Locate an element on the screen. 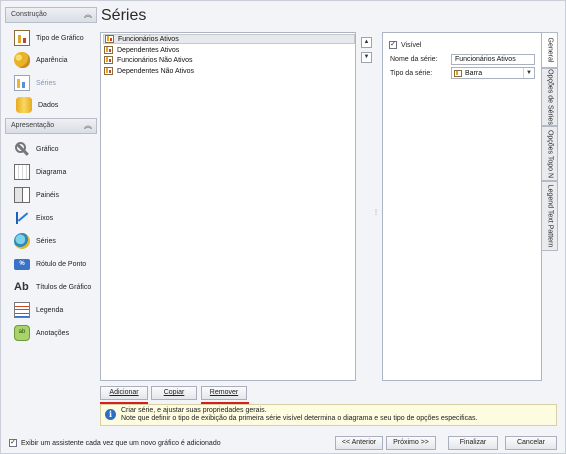  nav-item-label: Rótulo de Ponto is located at coordinates (61, 264).